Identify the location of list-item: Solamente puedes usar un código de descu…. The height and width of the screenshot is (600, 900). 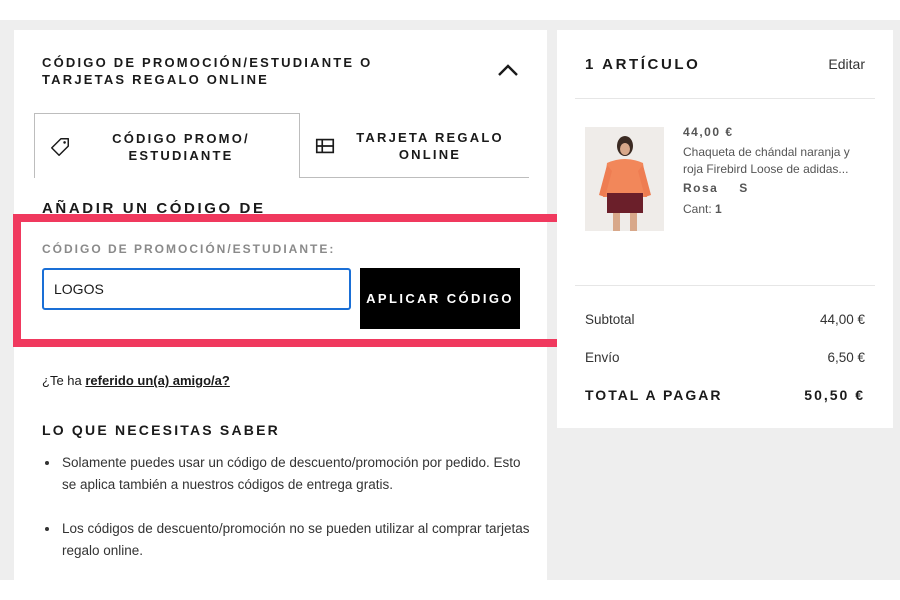
(287, 474).